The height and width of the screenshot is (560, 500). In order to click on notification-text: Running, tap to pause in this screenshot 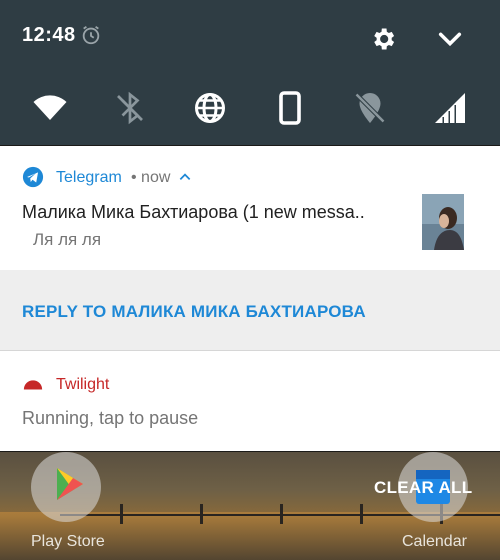, I will do `click(110, 418)`.